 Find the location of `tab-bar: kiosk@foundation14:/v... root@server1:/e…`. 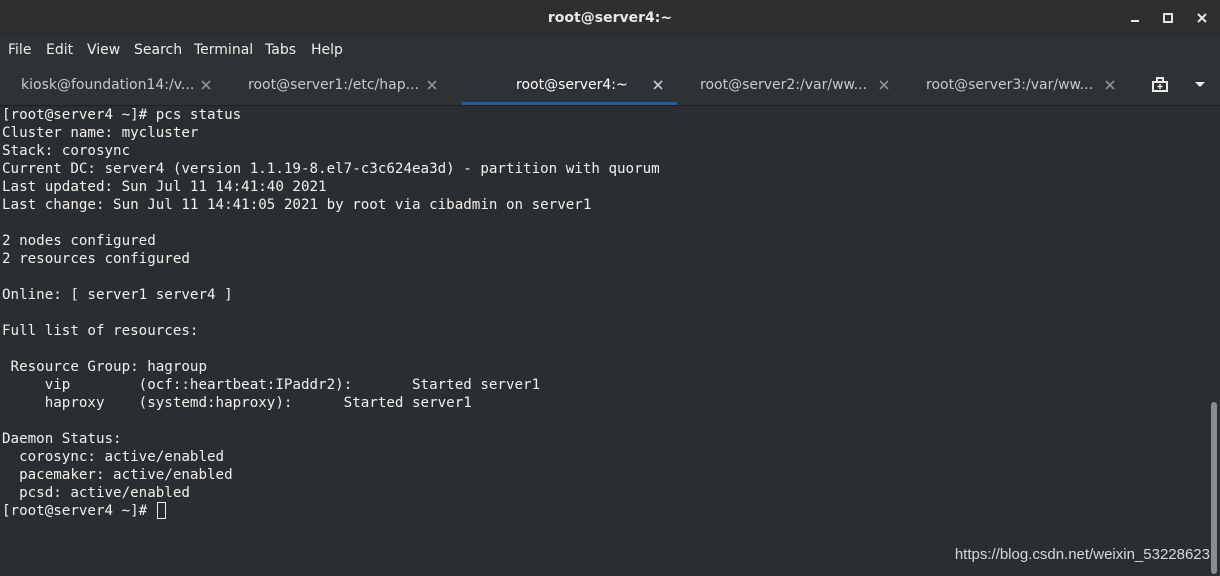

tab-bar: kiosk@foundation14:/v... root@server1:/e… is located at coordinates (610, 85).